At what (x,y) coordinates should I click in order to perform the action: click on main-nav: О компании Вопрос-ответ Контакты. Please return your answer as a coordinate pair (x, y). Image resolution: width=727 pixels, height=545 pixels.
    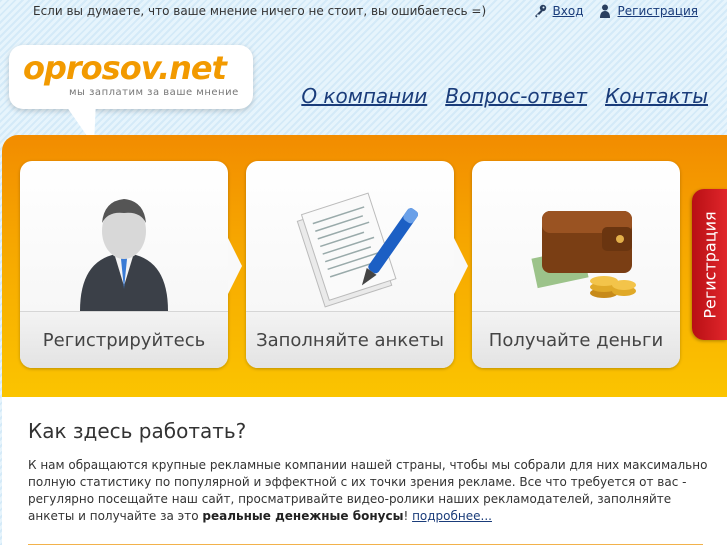
    Looking at the image, I should click on (504, 96).